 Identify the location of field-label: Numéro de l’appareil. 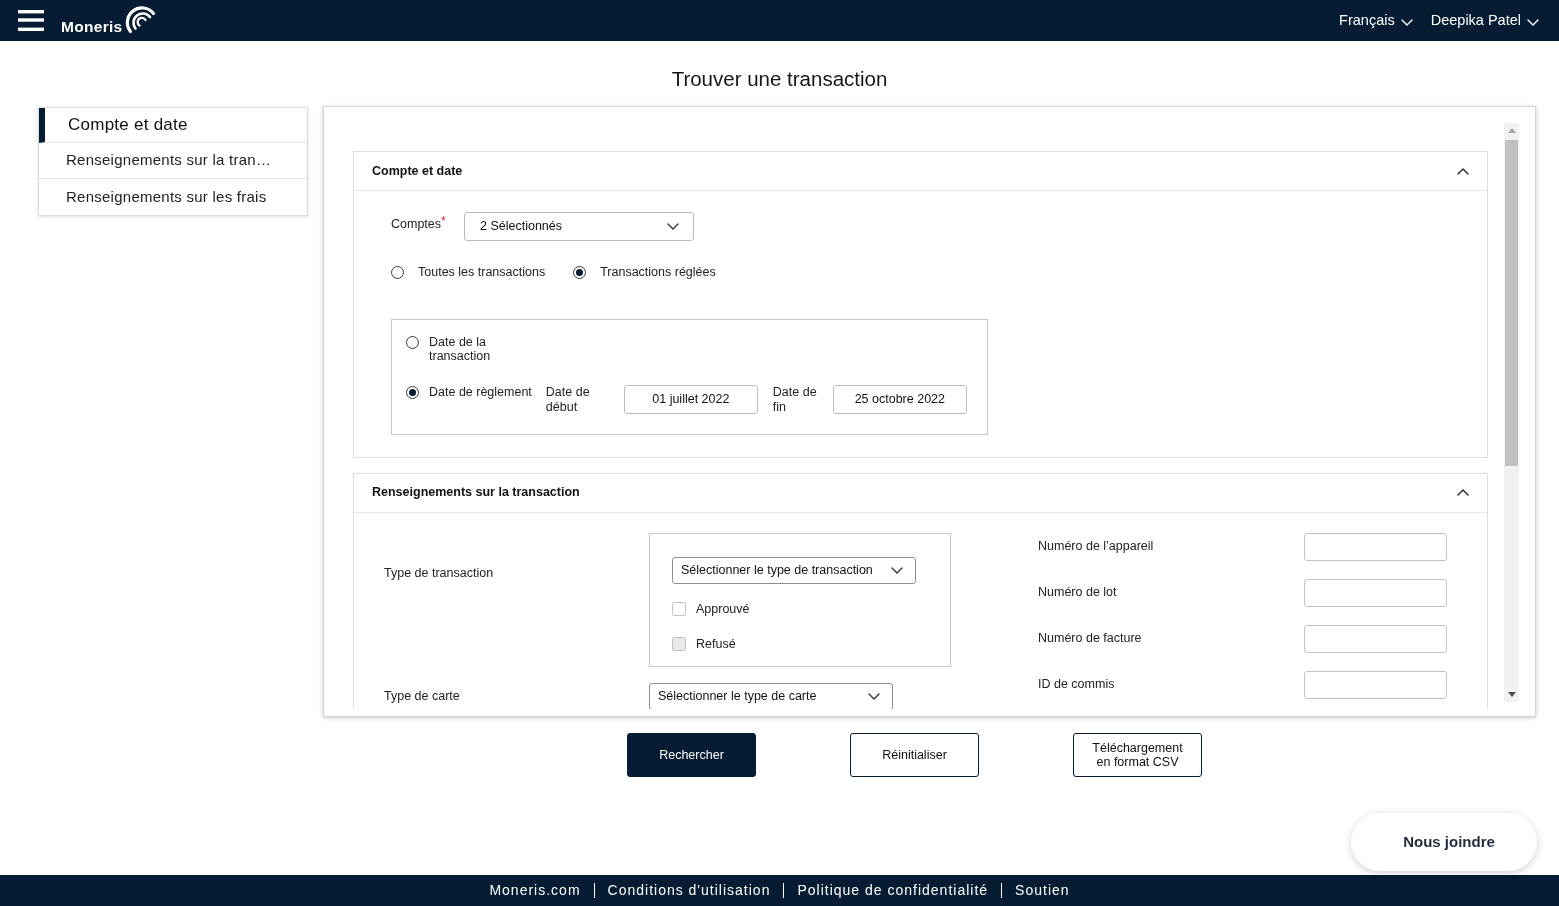
(1096, 547).